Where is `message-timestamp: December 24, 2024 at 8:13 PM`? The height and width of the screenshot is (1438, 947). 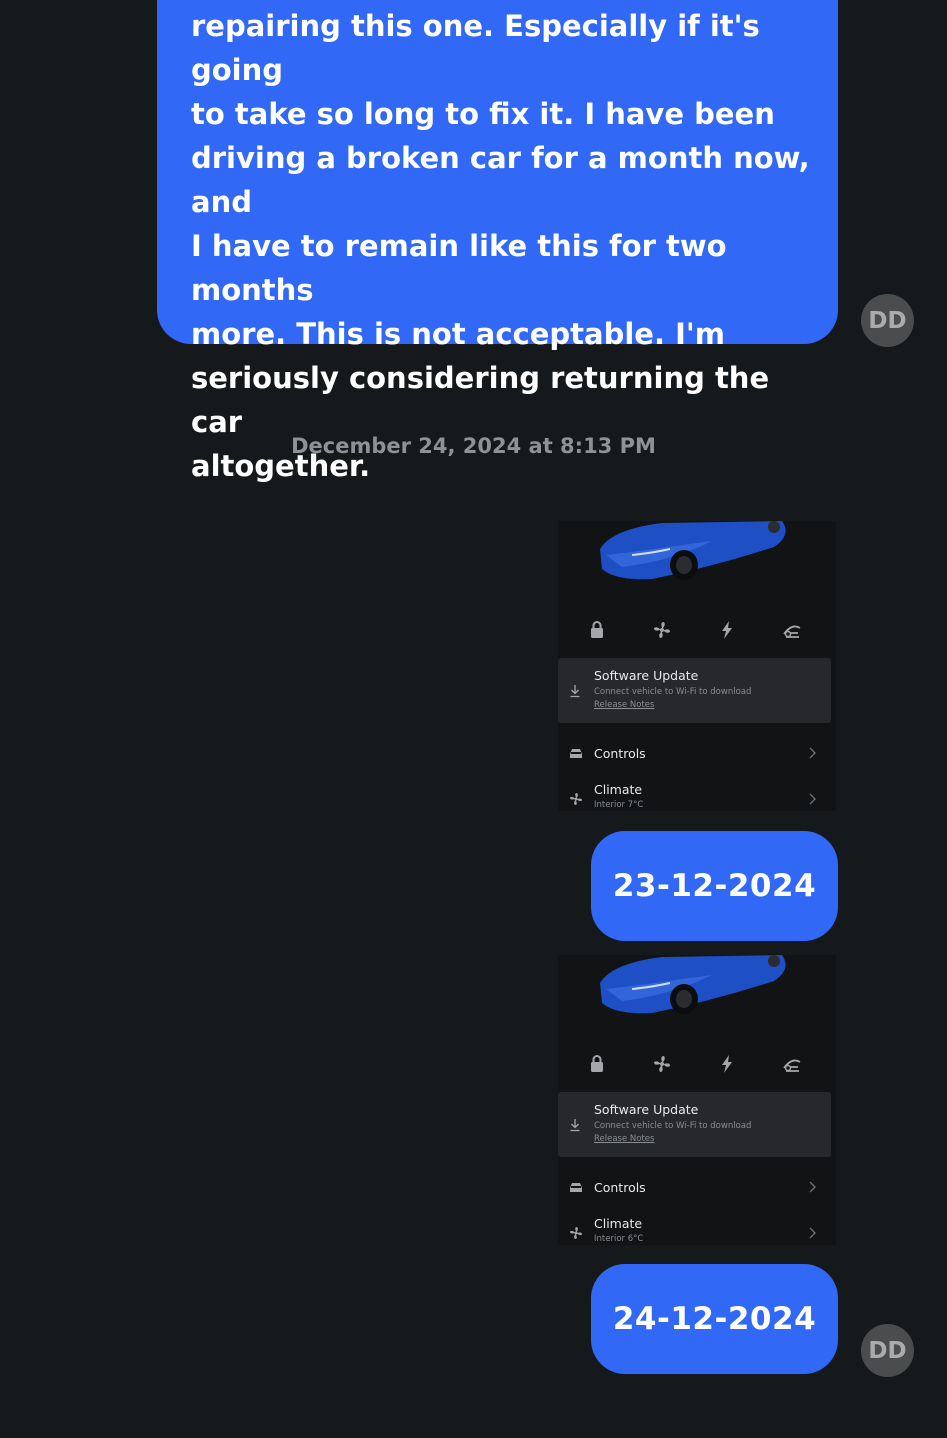
message-timestamp: December 24, 2024 at 8:13 PM is located at coordinates (473, 446).